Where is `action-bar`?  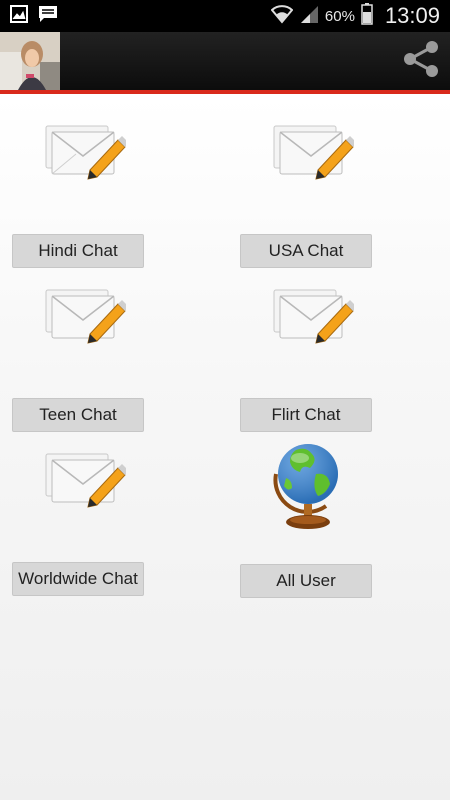 action-bar is located at coordinates (225, 61).